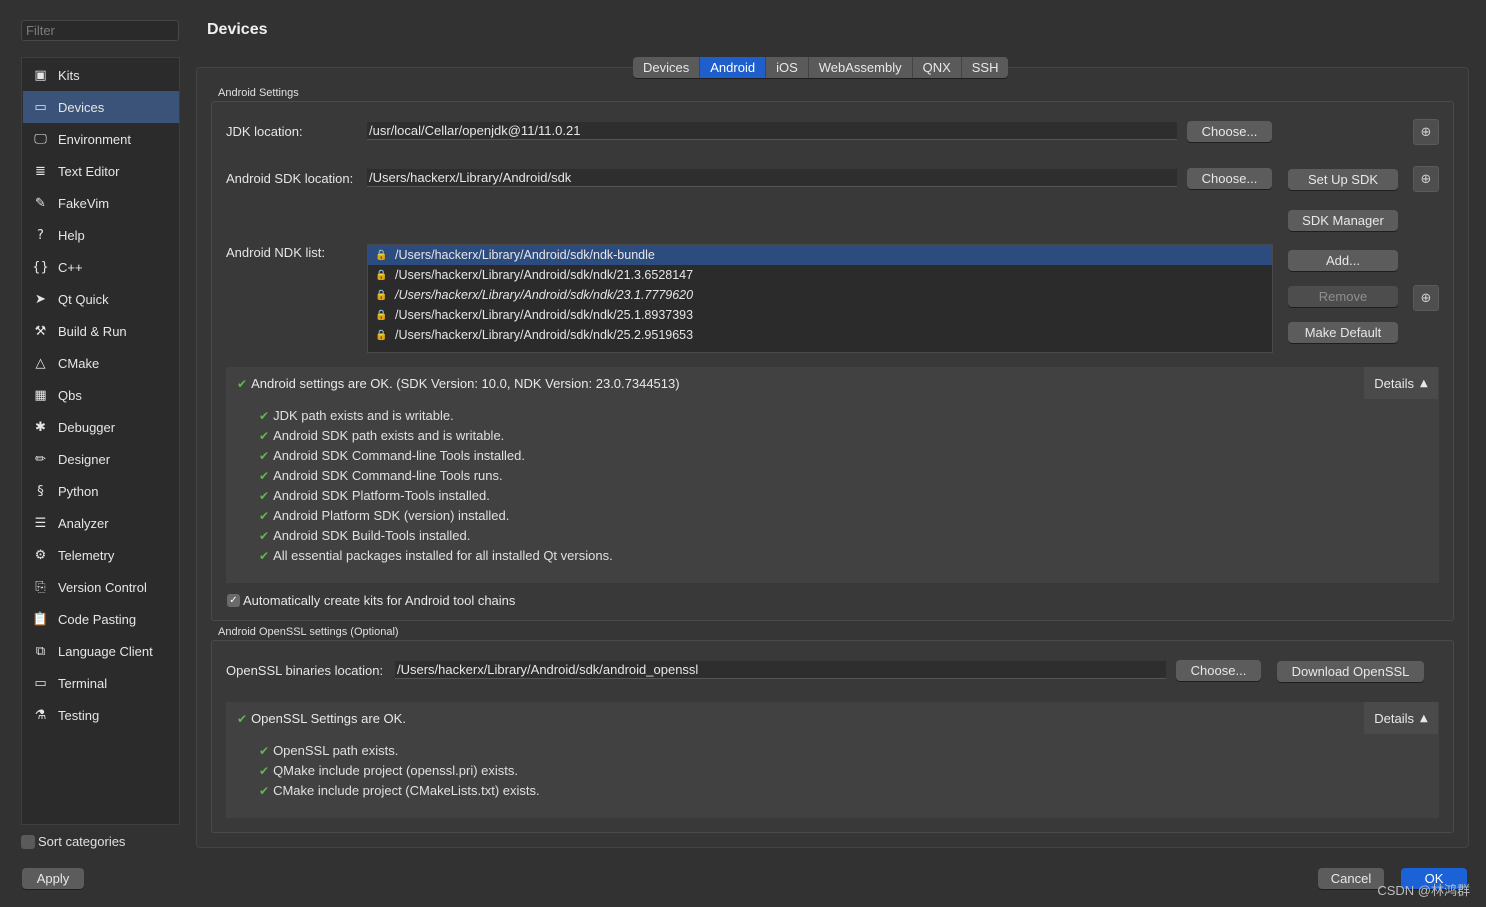  I want to click on sidebar-item-label: C++, so click(70, 267).